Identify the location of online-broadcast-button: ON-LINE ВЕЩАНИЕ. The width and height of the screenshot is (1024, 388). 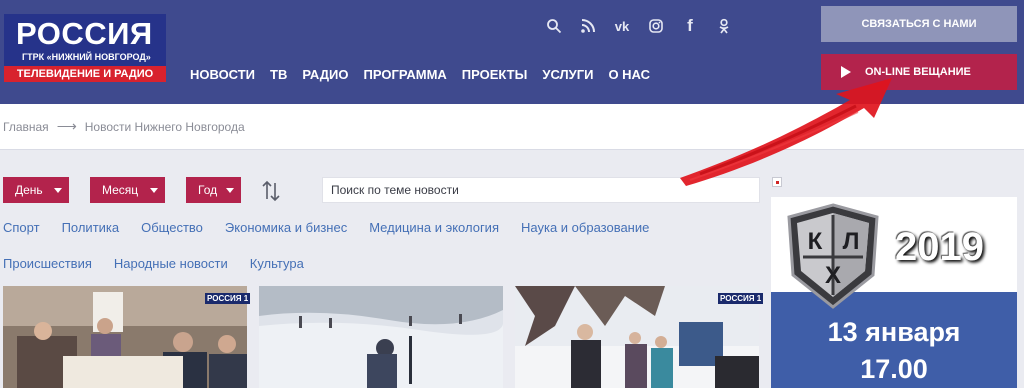
(919, 72).